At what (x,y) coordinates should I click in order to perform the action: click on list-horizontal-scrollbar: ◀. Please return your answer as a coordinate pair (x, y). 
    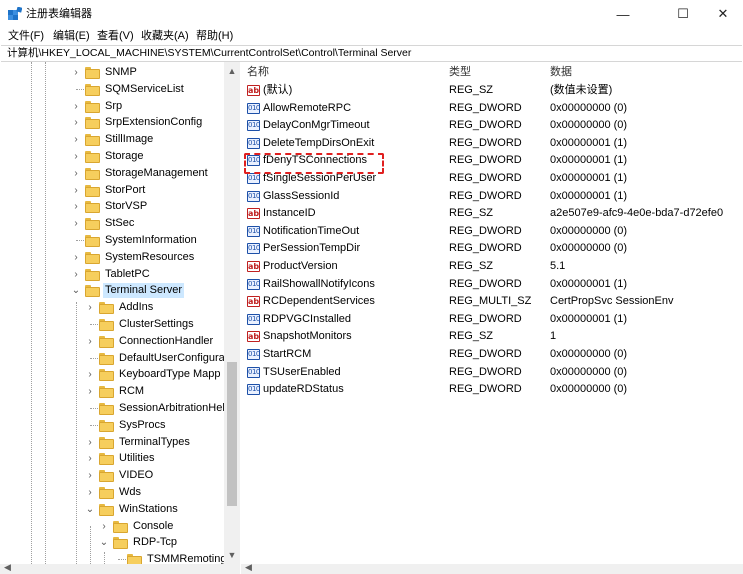
    Looking at the image, I should click on (492, 568).